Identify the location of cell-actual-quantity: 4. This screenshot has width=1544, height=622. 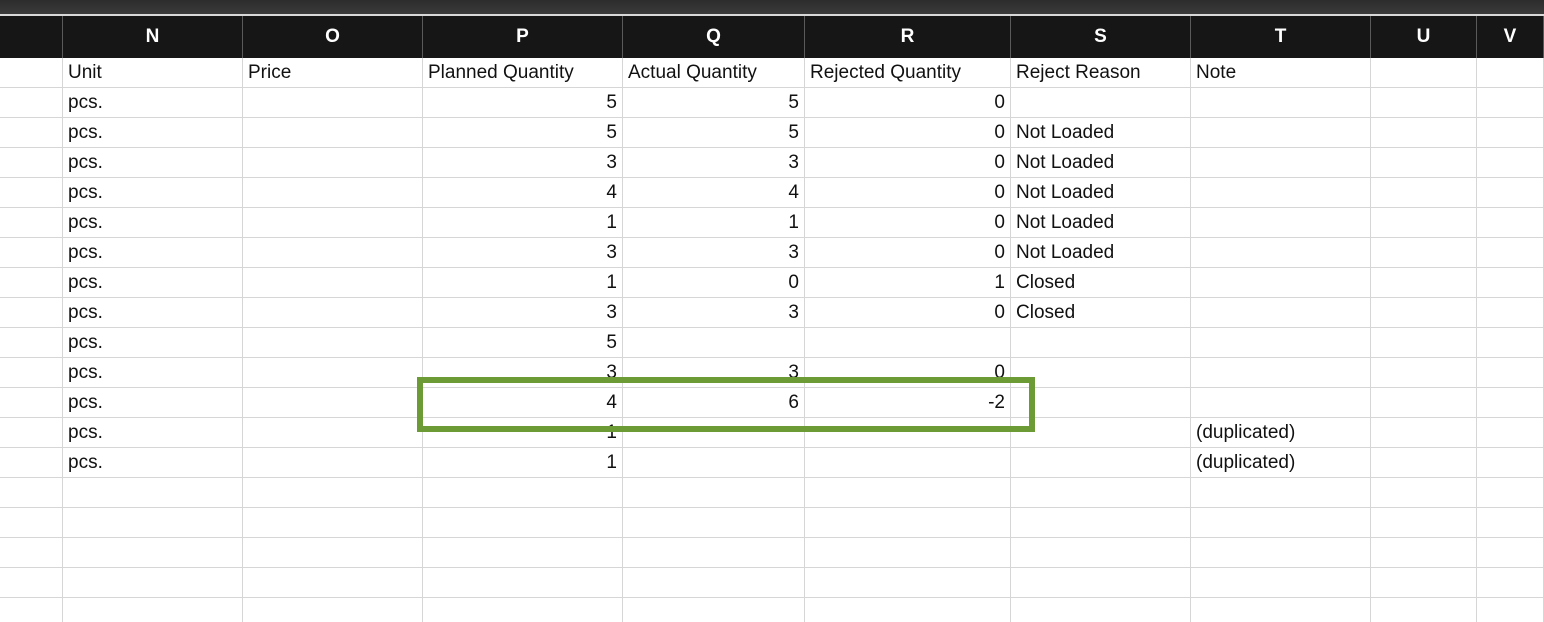
(714, 193).